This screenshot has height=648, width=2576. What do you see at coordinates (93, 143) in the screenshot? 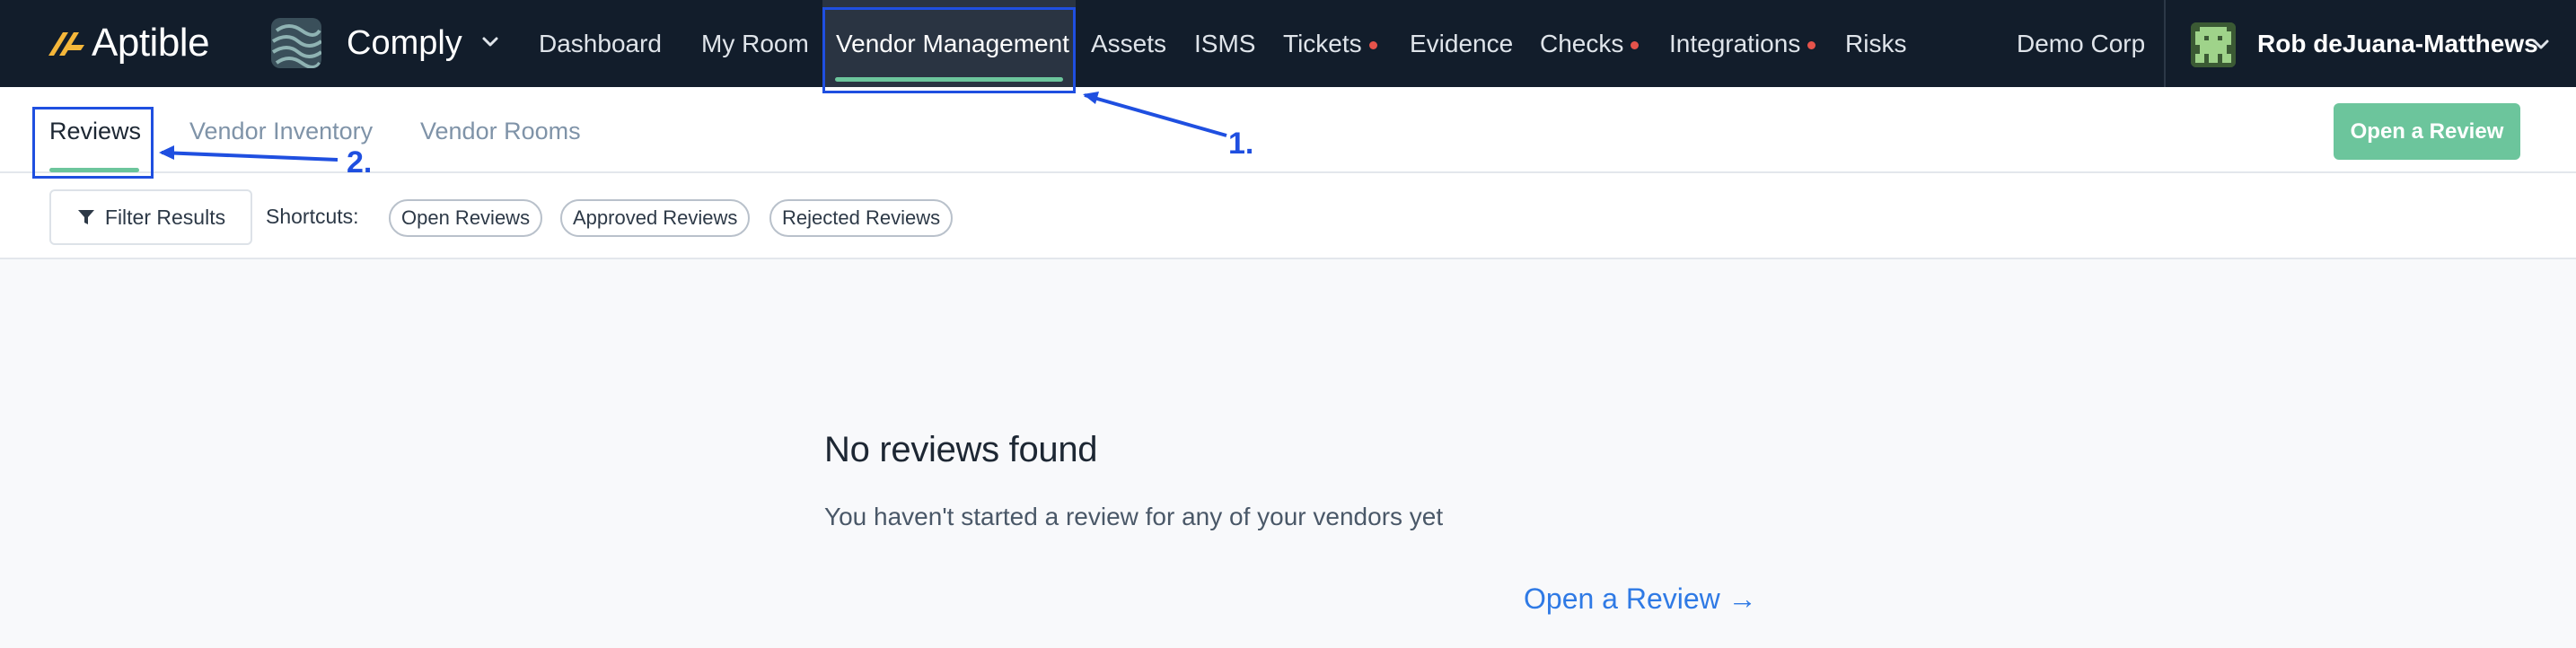
I see `annotation-highlight-reviews-tab` at bounding box center [93, 143].